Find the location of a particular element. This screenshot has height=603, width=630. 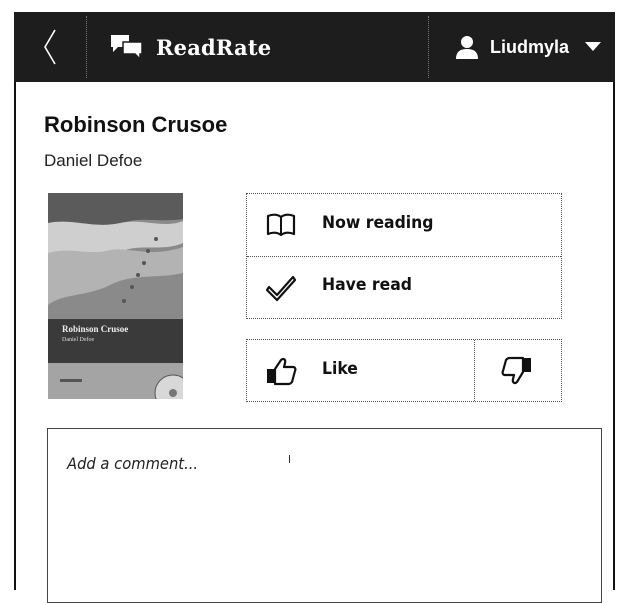

user-menu: Liudmyla is located at coordinates (534, 47).